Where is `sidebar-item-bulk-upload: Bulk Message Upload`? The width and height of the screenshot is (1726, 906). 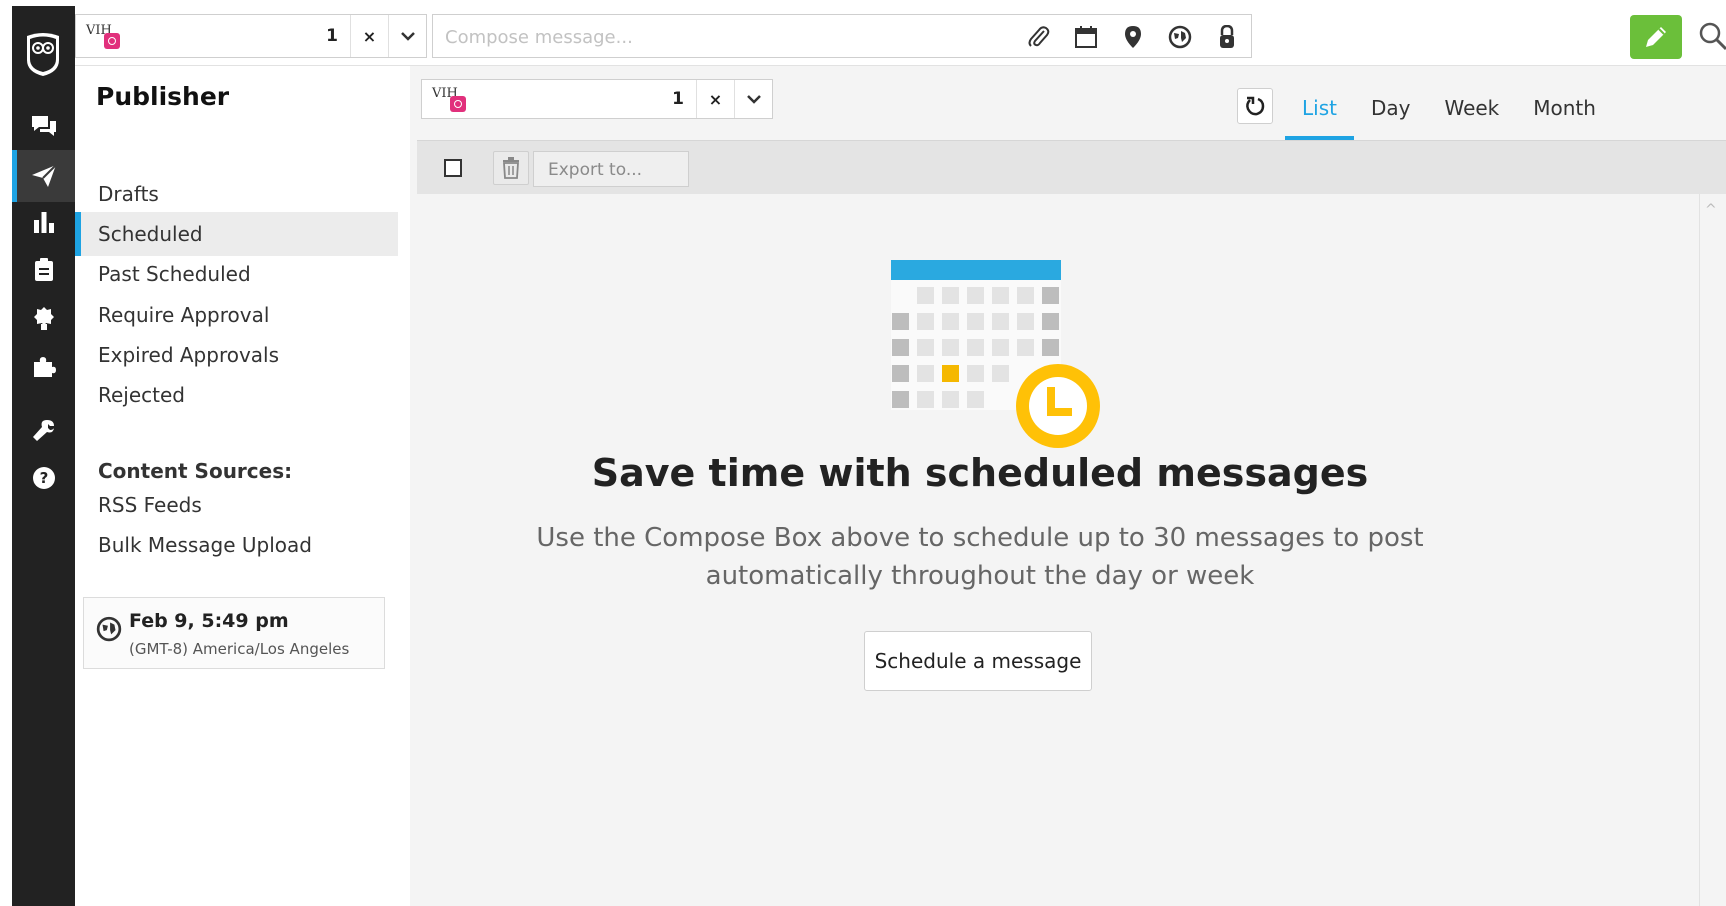 sidebar-item-bulk-upload: Bulk Message Upload is located at coordinates (236, 545).